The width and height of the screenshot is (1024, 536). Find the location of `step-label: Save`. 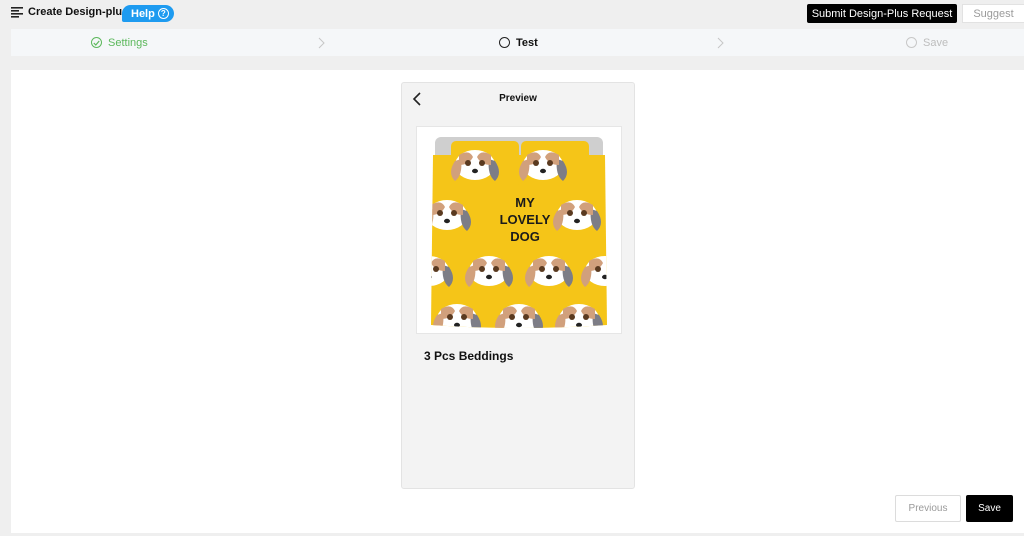

step-label: Save is located at coordinates (936, 42).